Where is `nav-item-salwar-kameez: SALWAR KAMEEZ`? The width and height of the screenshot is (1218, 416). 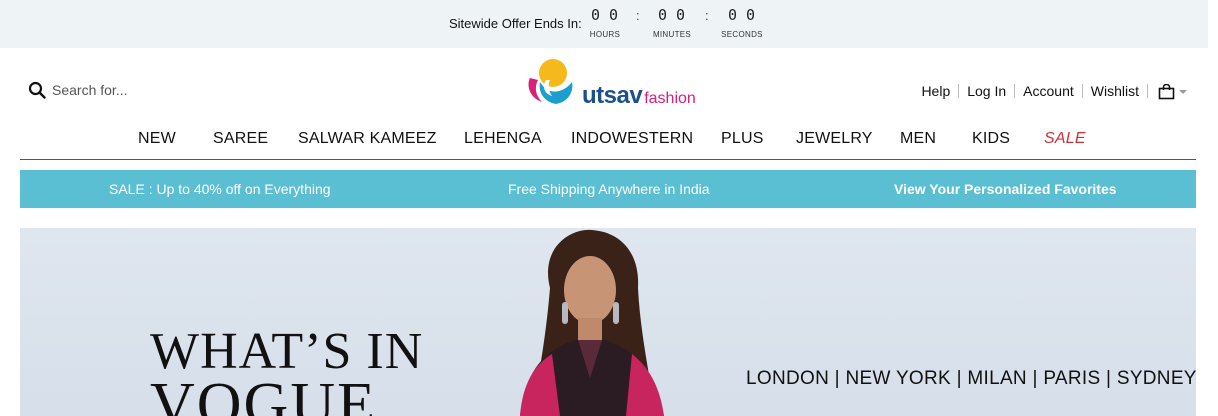
nav-item-salwar-kameez: SALWAR KAMEEZ is located at coordinates (367, 139).